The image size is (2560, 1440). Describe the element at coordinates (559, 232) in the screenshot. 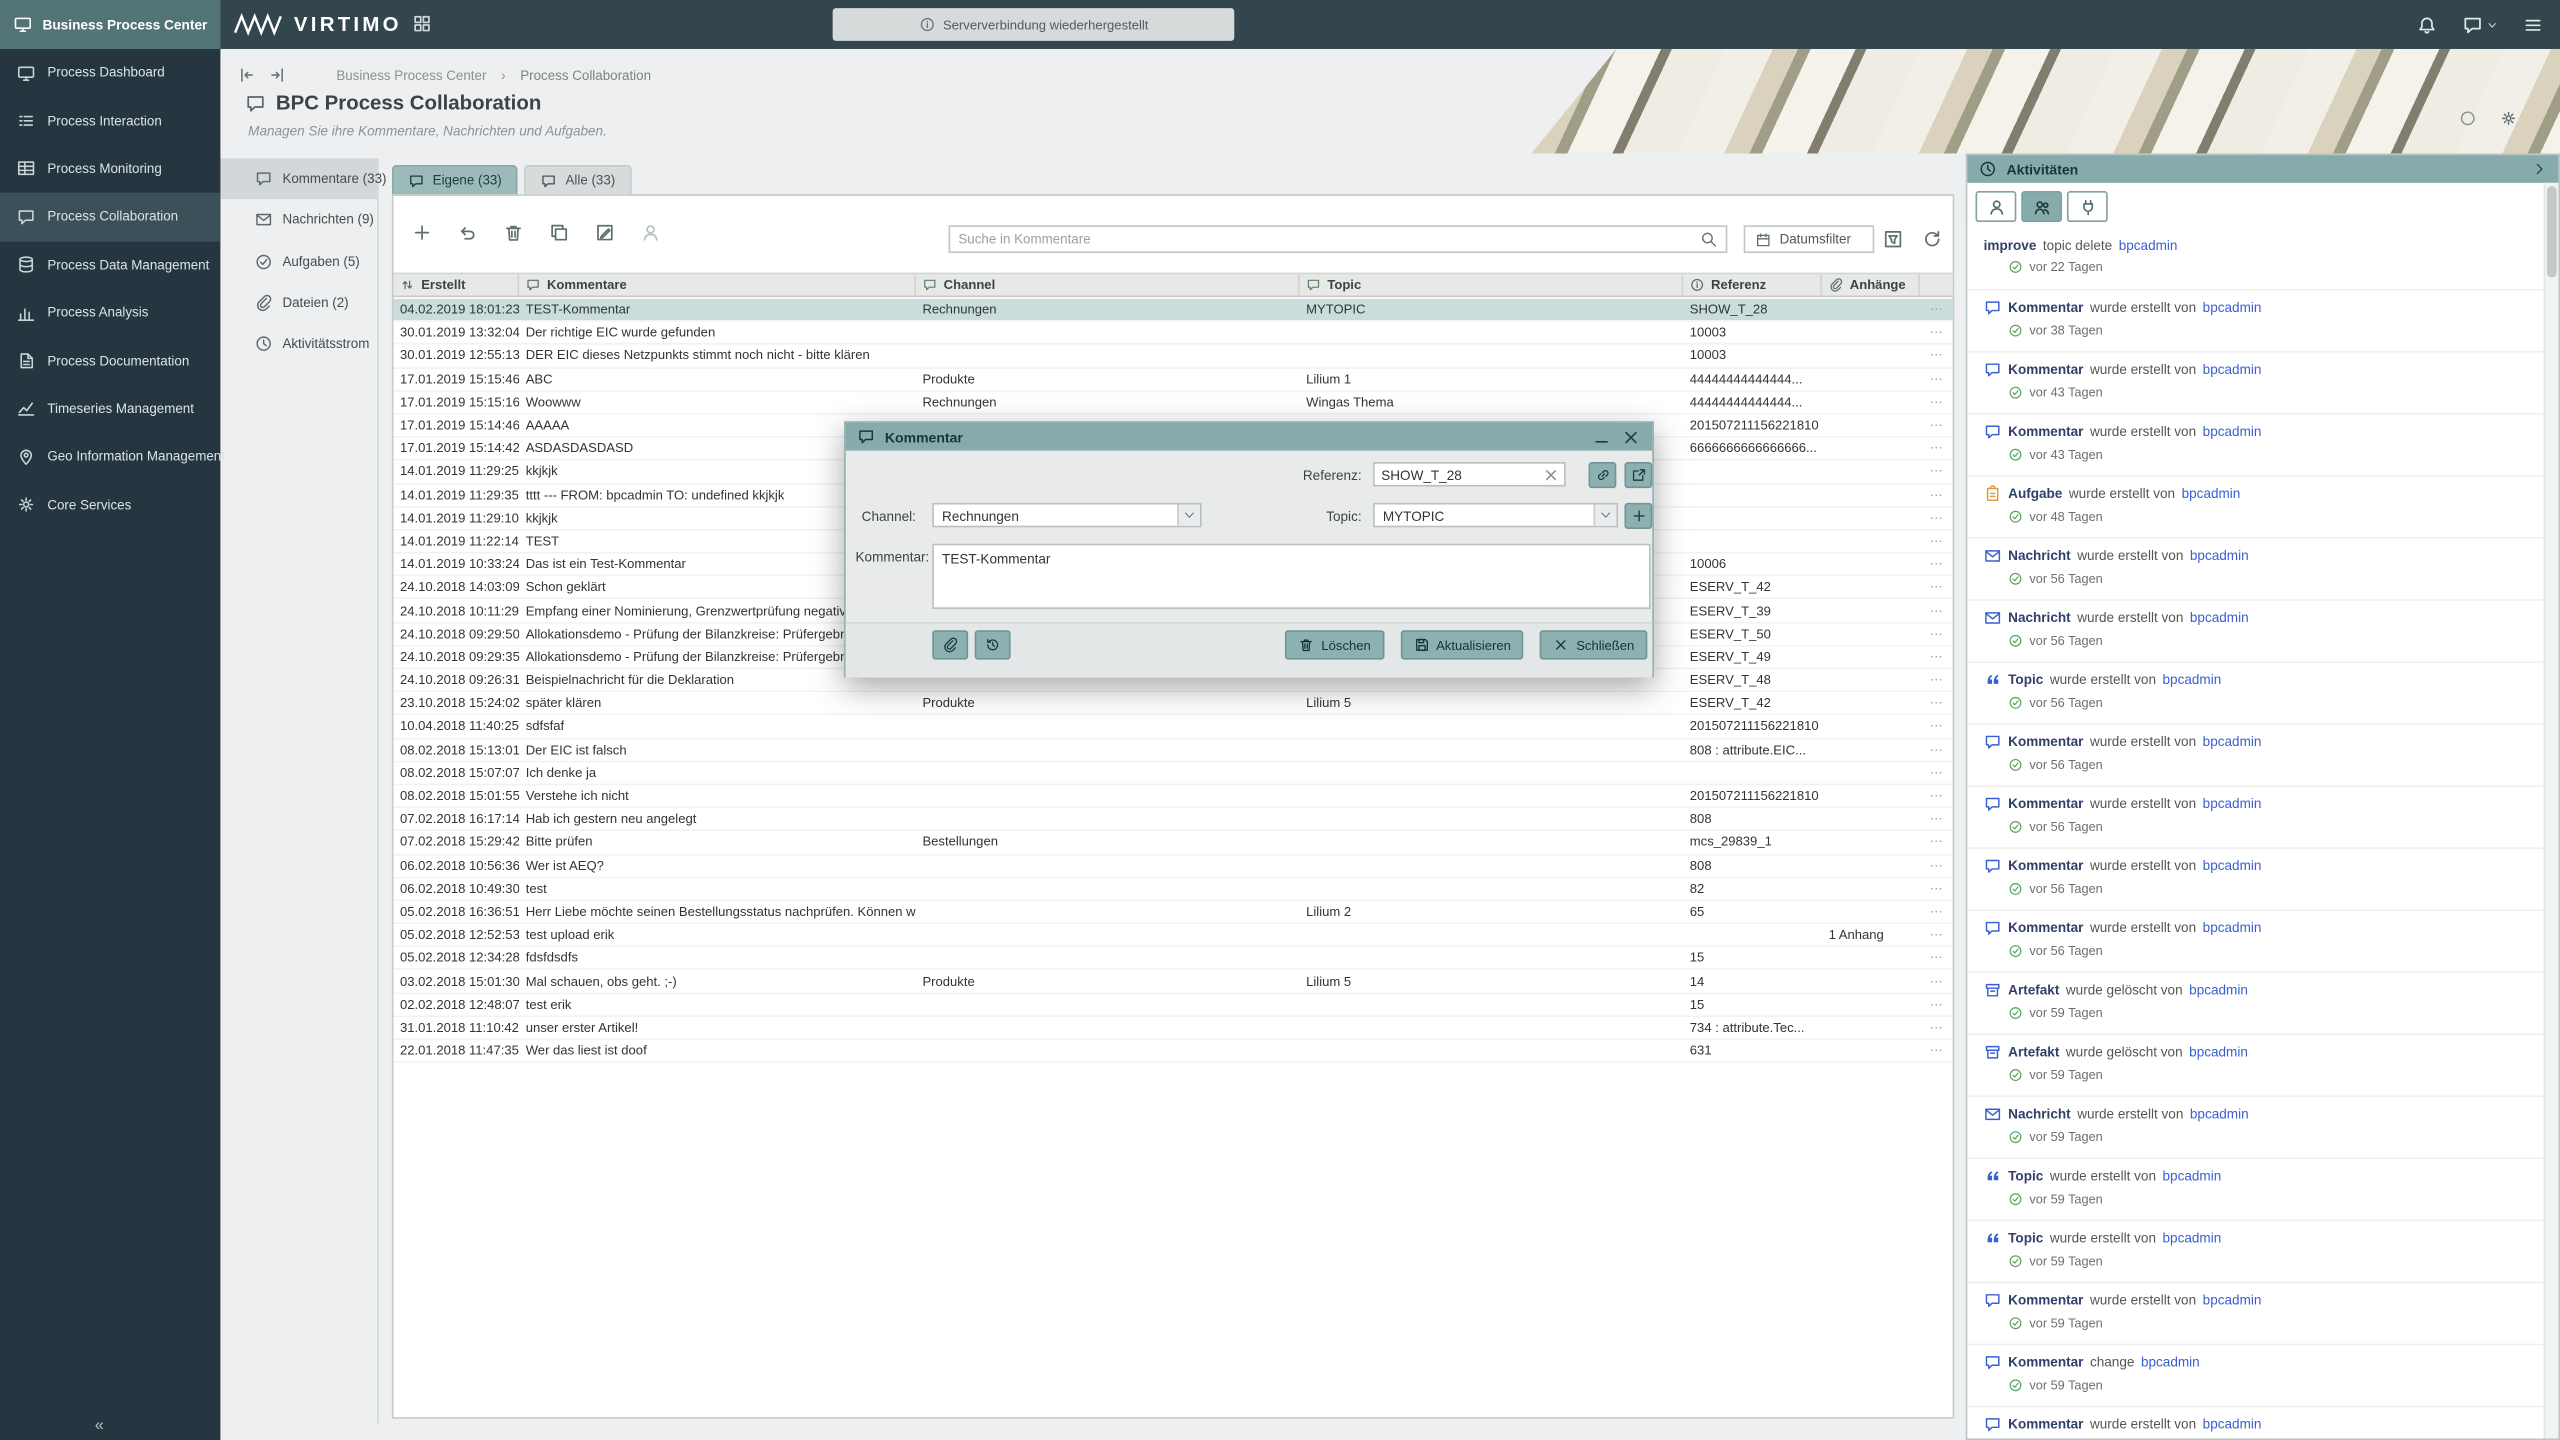

I see `copy-button` at that location.